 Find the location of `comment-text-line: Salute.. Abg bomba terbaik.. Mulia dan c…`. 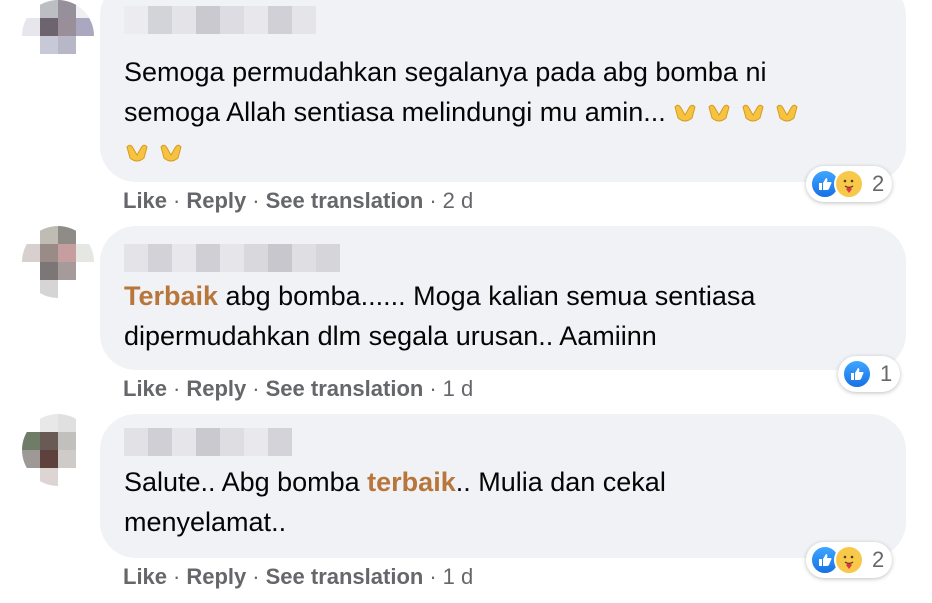

comment-text-line: Salute.. Abg bomba terbaik.. Mulia dan c… is located at coordinates (395, 482).